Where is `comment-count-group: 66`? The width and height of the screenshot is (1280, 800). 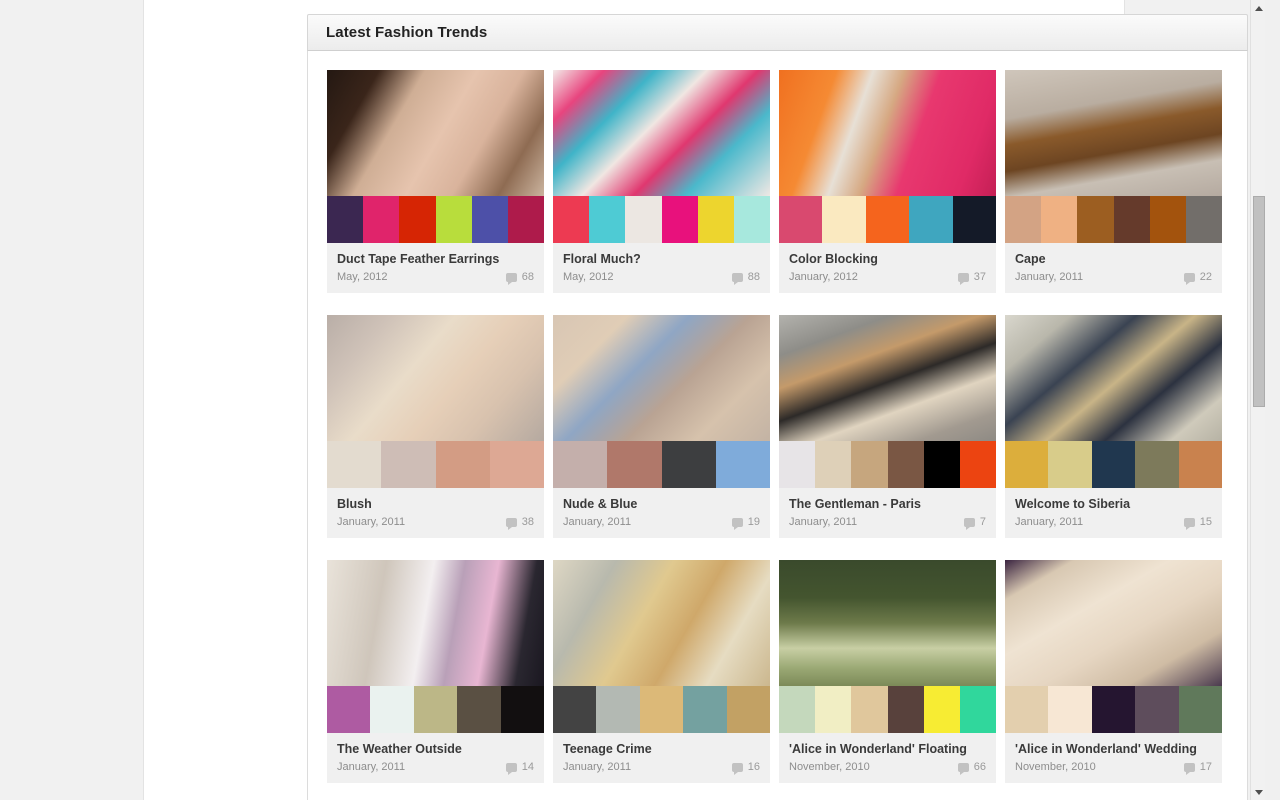 comment-count-group: 66 is located at coordinates (971, 768).